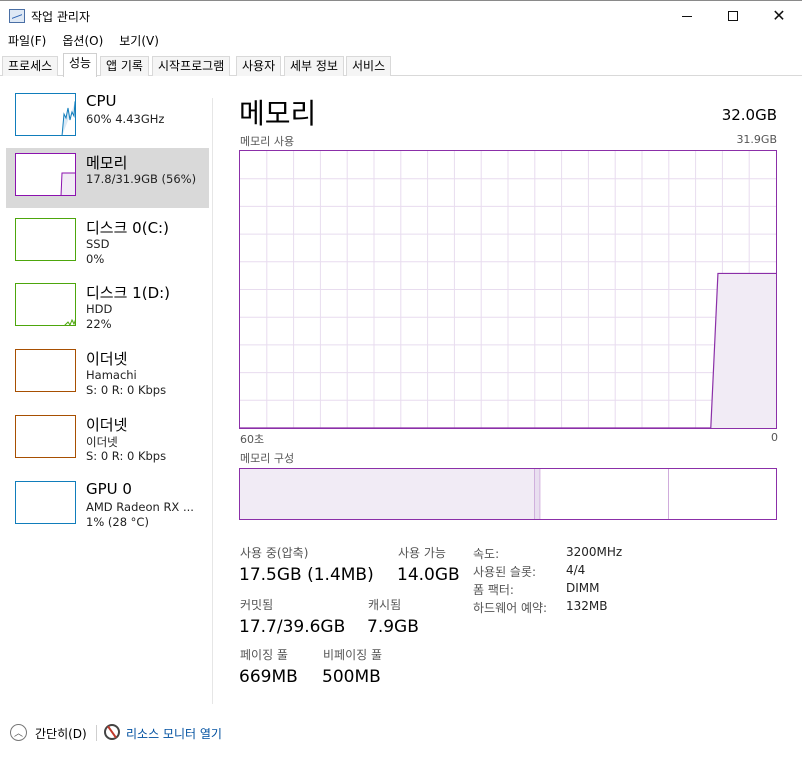 This screenshot has height=758, width=802. Describe the element at coordinates (257, 605) in the screenshot. I see `committed-label: 커밋됨` at that location.